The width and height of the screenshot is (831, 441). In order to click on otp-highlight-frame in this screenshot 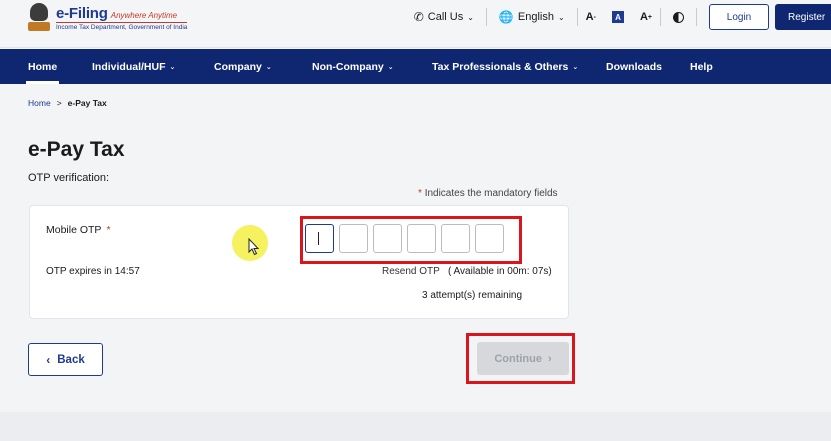, I will do `click(411, 240)`.